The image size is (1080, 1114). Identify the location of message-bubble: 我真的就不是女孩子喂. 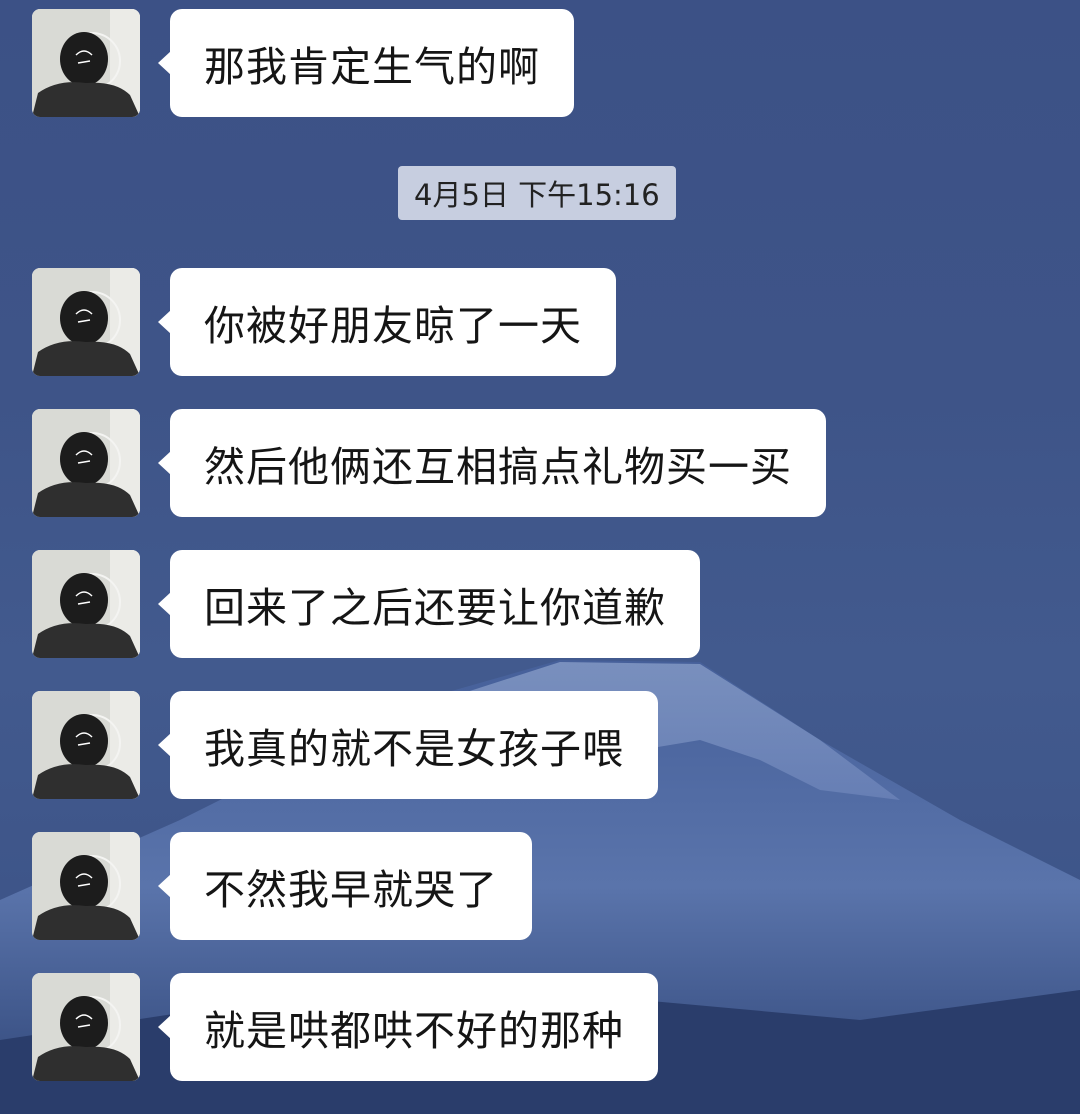
(408, 745).